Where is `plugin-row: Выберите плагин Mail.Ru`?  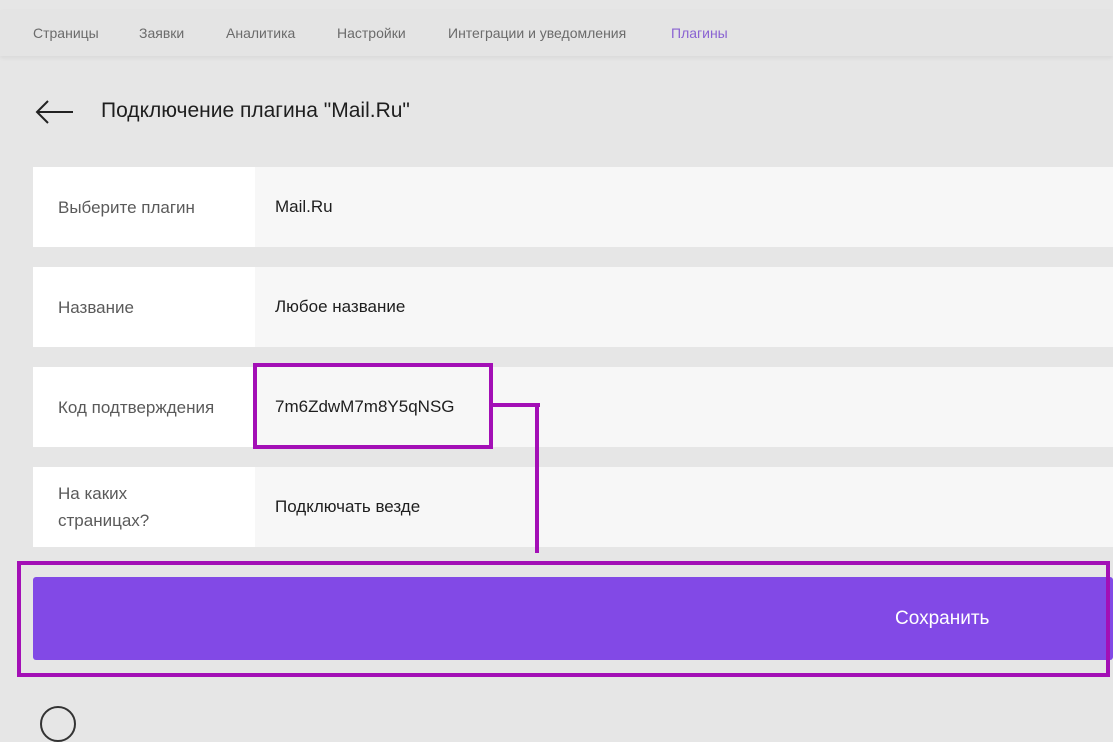 plugin-row: Выберите плагин Mail.Ru is located at coordinates (573, 207).